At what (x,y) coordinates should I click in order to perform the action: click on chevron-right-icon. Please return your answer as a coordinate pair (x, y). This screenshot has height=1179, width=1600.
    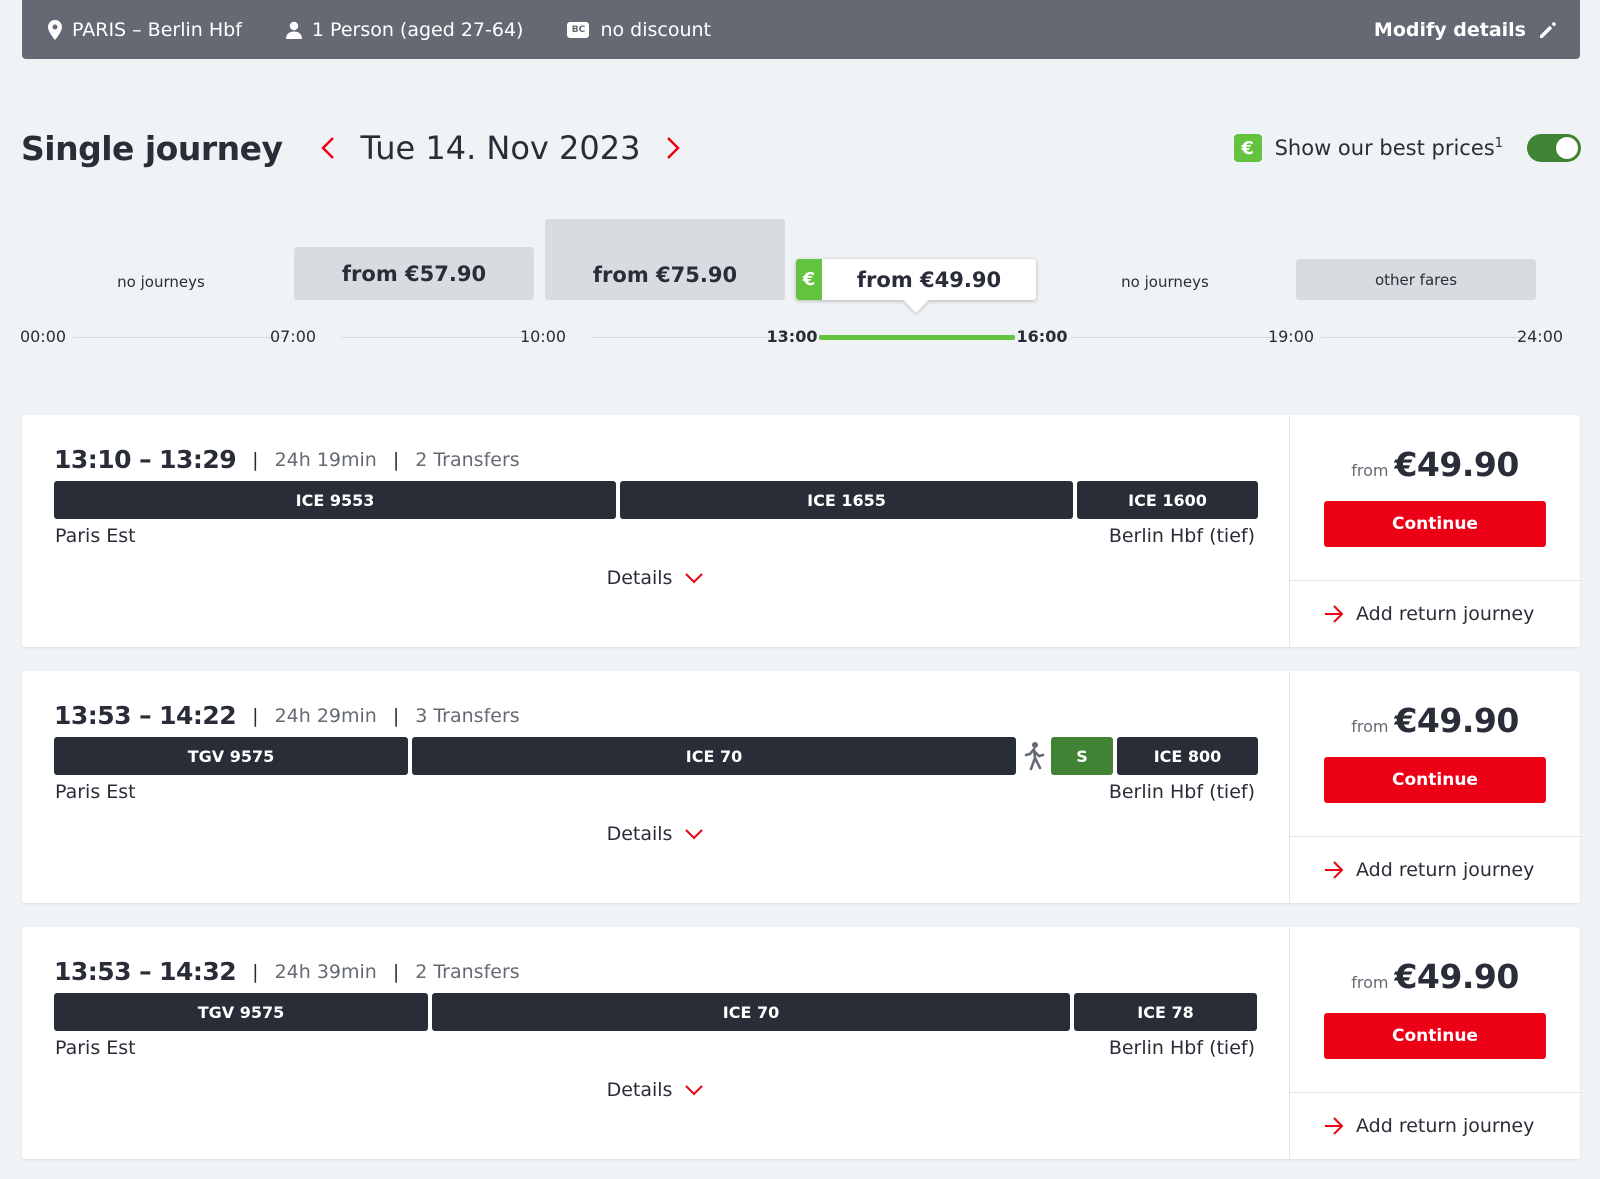
    Looking at the image, I should click on (674, 148).